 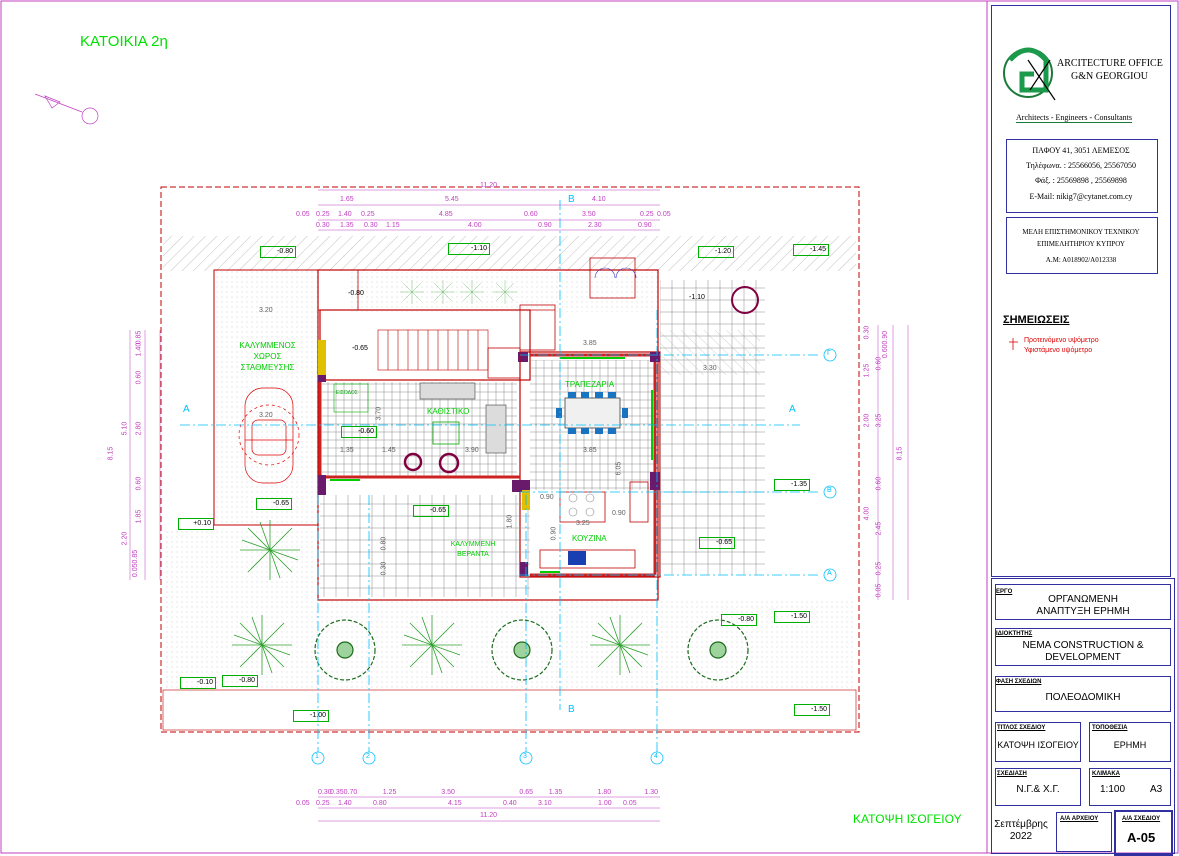 I want to click on dim-top-row3: 0.30 1.35 0.30 1.15 4.00 0.90 2.30 0.90, so click(x=486, y=225).